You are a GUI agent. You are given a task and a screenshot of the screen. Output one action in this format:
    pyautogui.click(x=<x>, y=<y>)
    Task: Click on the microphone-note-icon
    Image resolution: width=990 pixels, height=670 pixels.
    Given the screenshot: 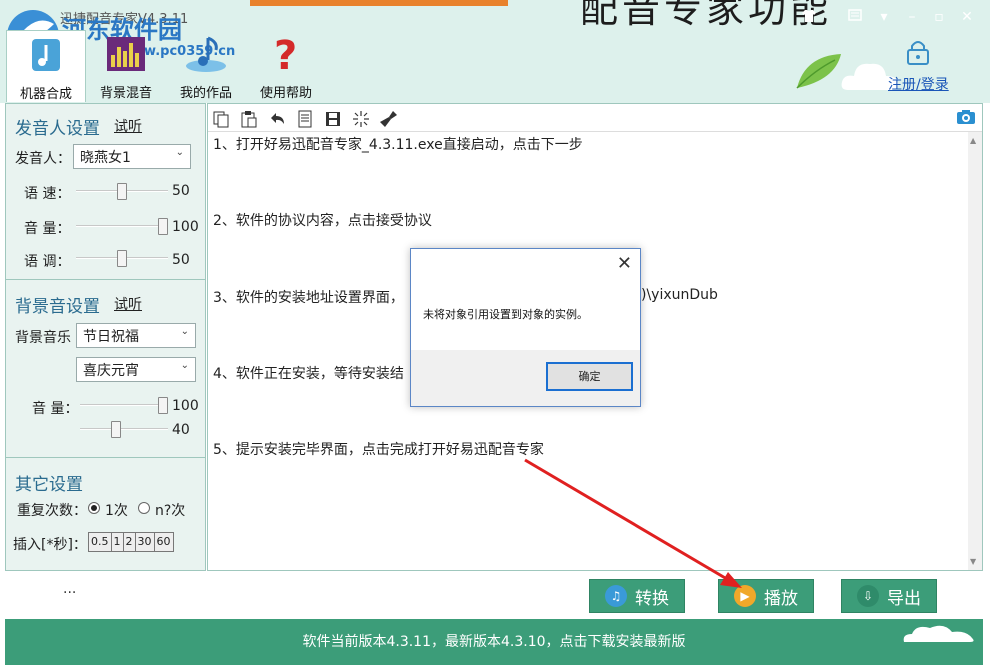 What is the action you would take?
    pyautogui.click(x=46, y=55)
    